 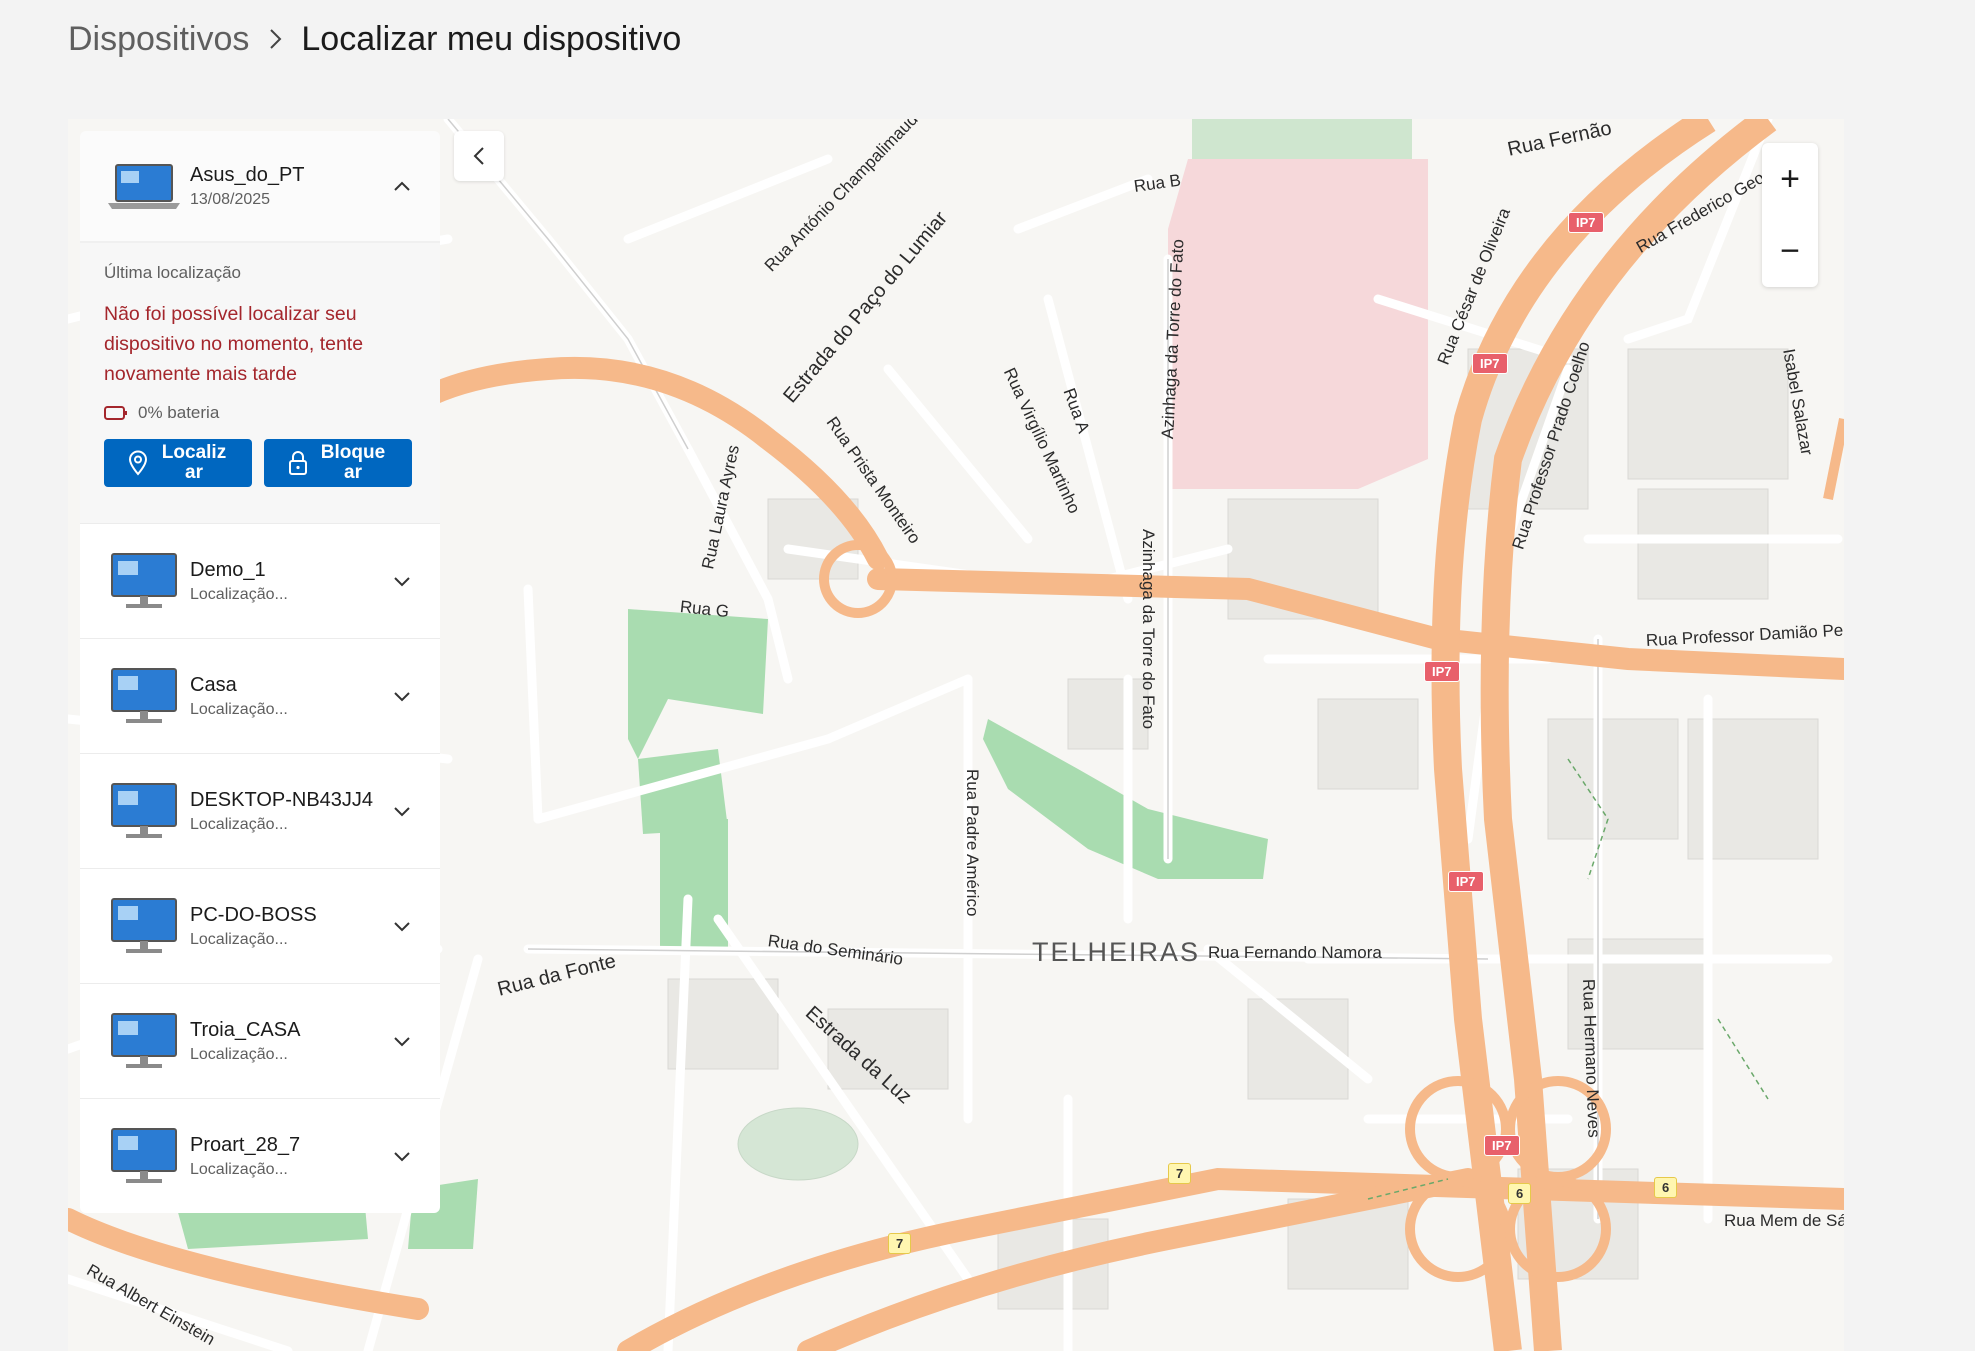 I want to click on street-label: Rua Mem de Sá, so click(x=1784, y=1220).